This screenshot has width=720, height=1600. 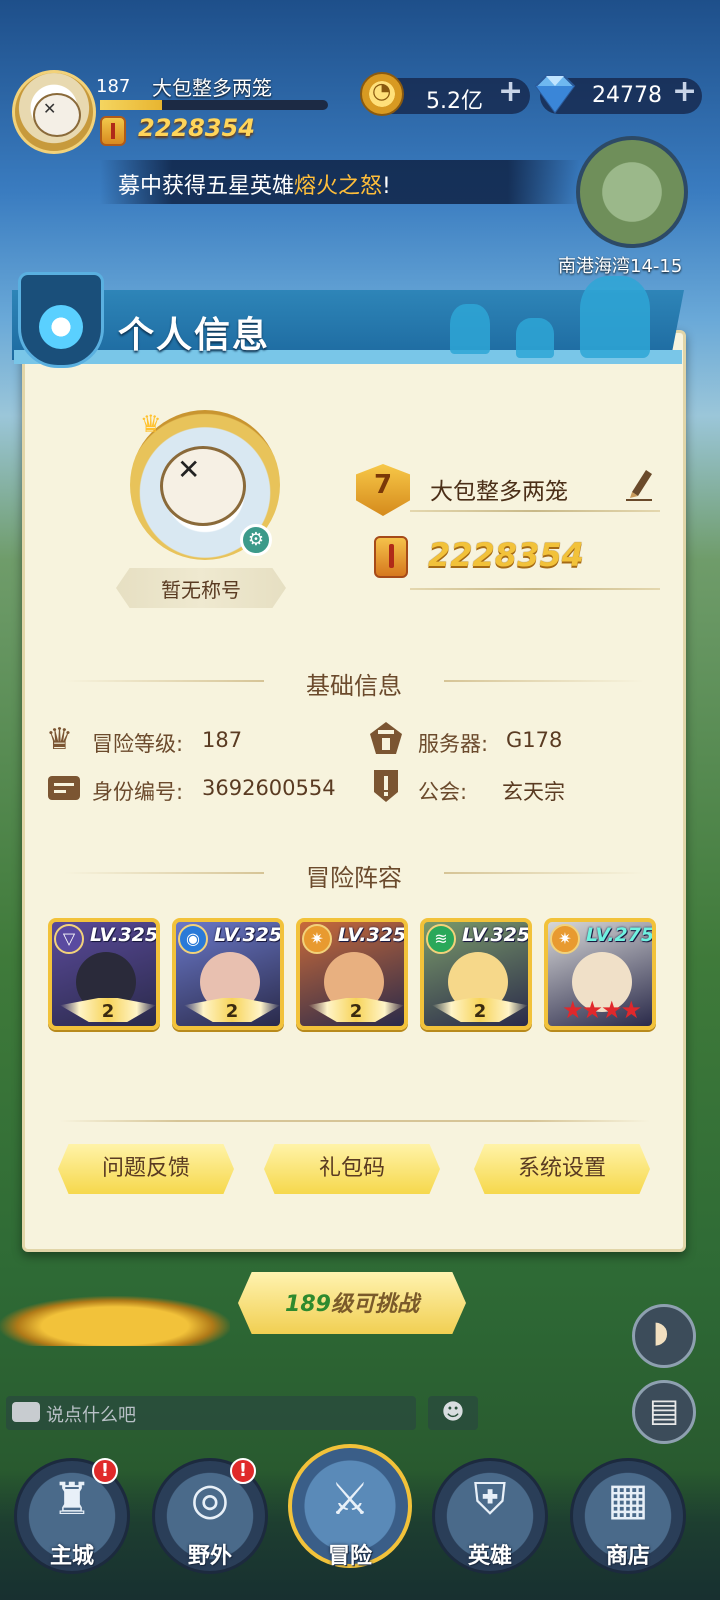 What do you see at coordinates (61, 327) in the screenshot?
I see `emblem-core` at bounding box center [61, 327].